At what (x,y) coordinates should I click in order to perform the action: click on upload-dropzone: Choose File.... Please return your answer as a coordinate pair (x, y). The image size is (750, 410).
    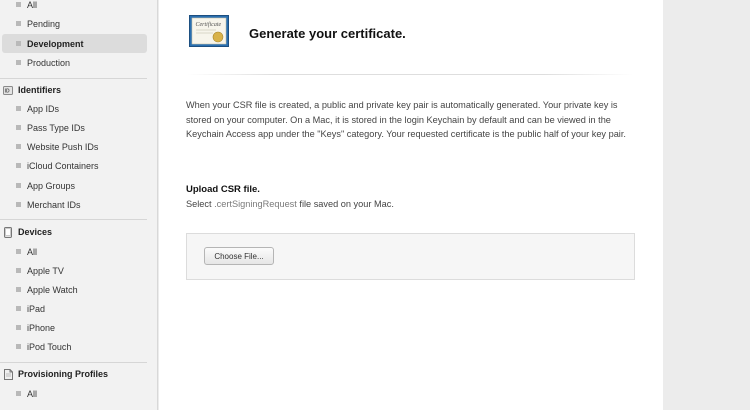
    Looking at the image, I should click on (410, 256).